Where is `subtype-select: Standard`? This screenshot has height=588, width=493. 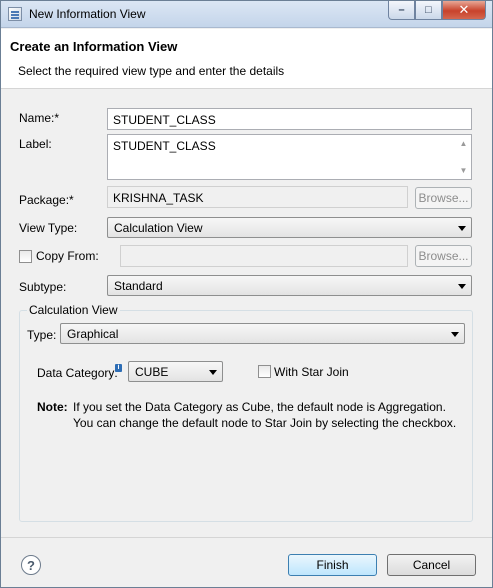
subtype-select: Standard is located at coordinates (289, 285).